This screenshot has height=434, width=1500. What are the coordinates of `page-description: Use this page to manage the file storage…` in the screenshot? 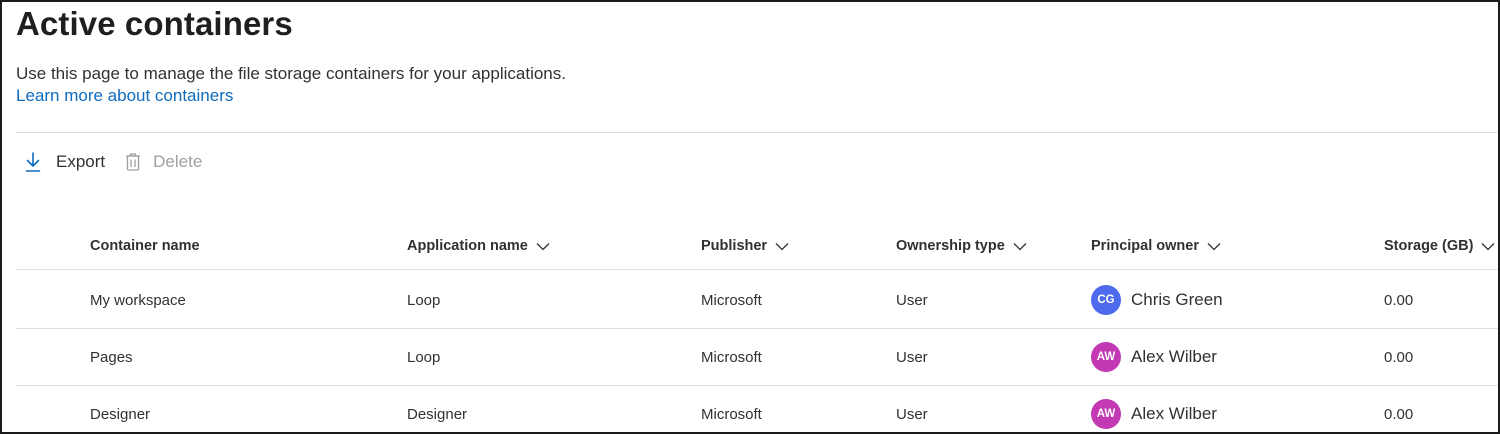 It's located at (291, 73).